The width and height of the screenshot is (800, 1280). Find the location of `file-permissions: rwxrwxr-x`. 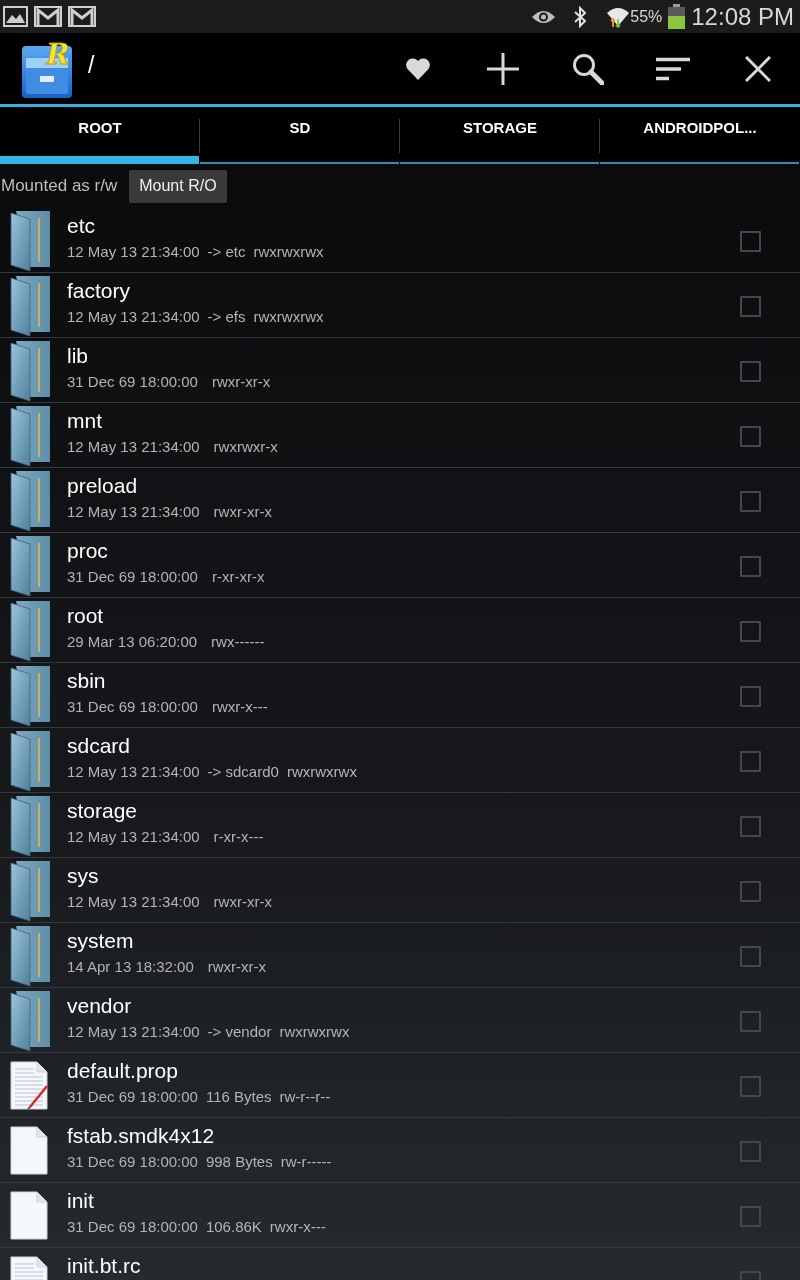

file-permissions: rwxrwxr-x is located at coordinates (245, 447).